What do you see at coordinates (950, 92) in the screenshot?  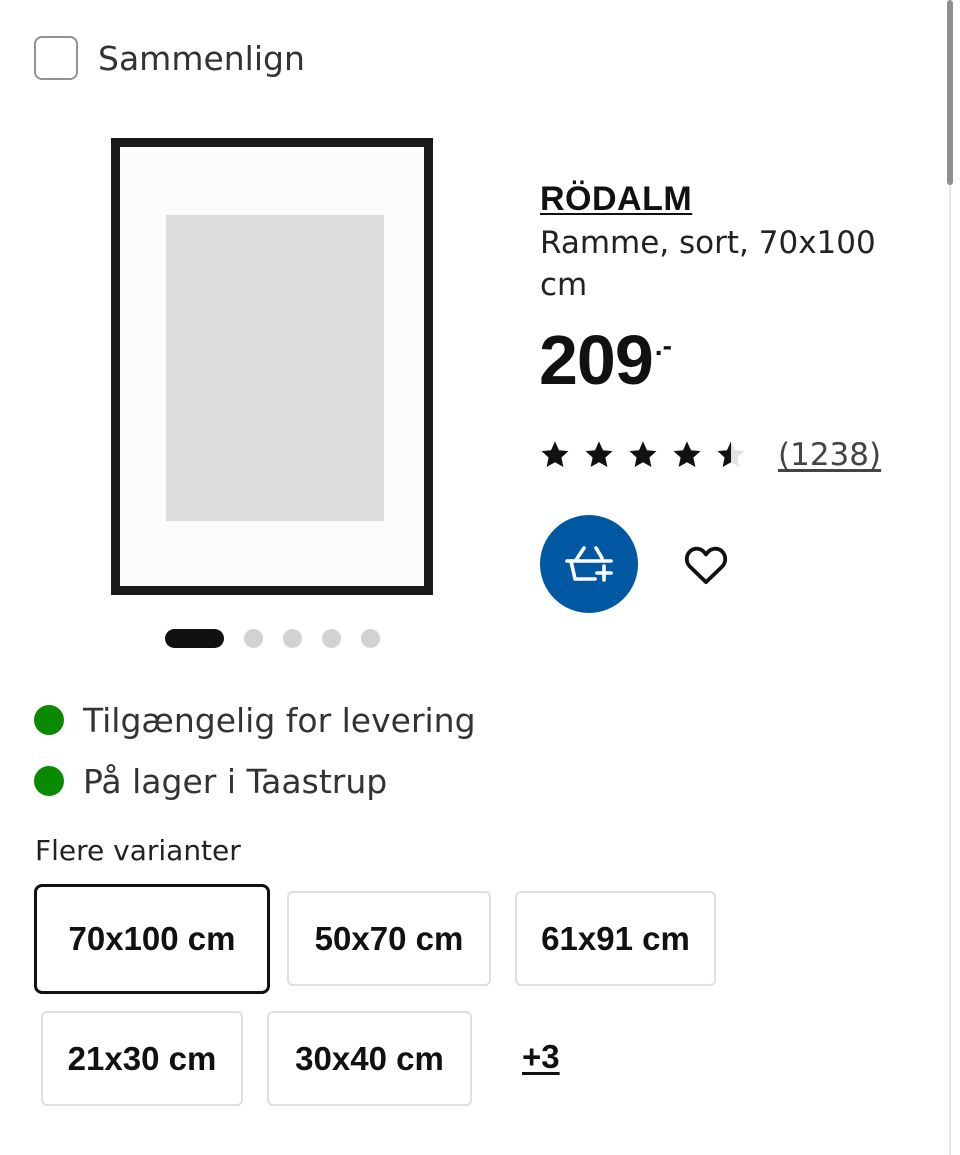 I see `scrollbar-thumb` at bounding box center [950, 92].